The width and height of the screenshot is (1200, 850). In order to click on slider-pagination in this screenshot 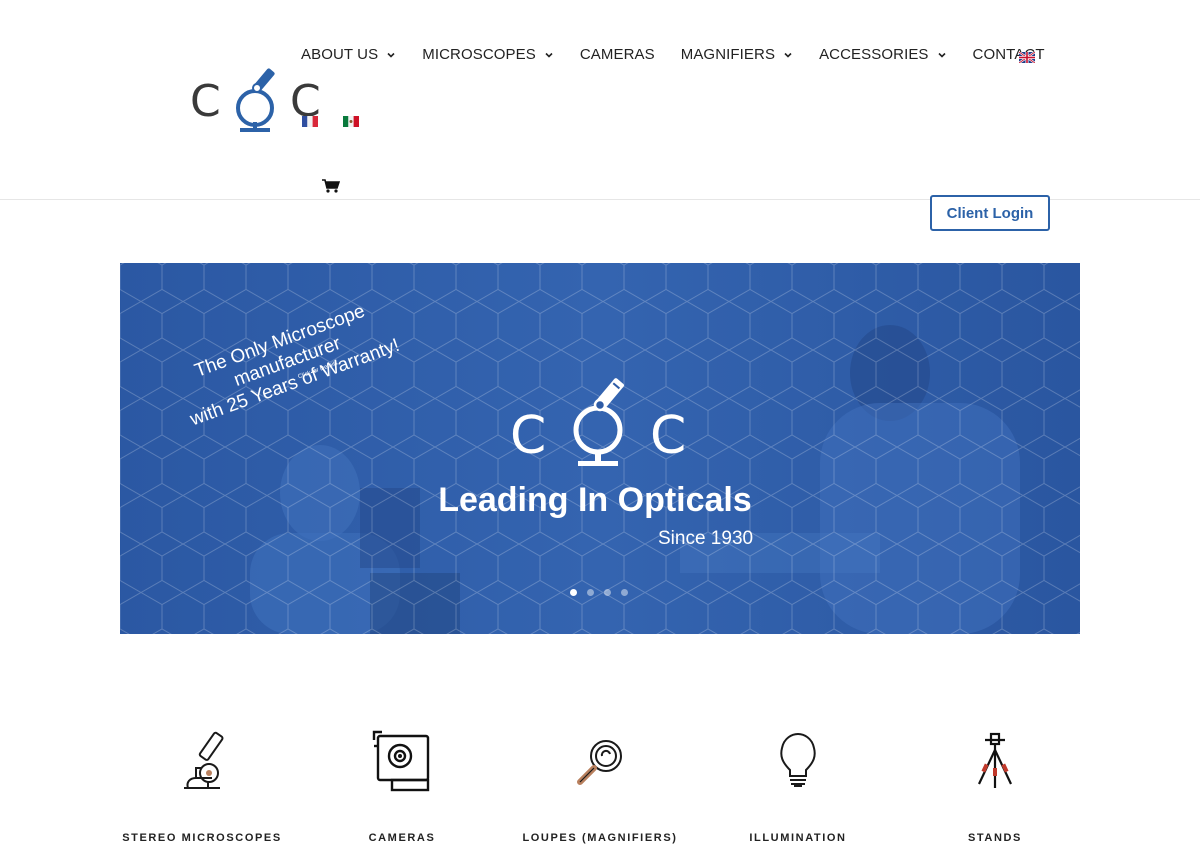, I will do `click(604, 592)`.